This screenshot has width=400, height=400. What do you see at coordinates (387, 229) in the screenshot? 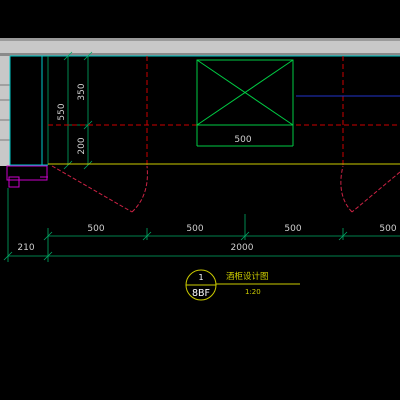
I see `dim-seg-4: 500` at bounding box center [387, 229].